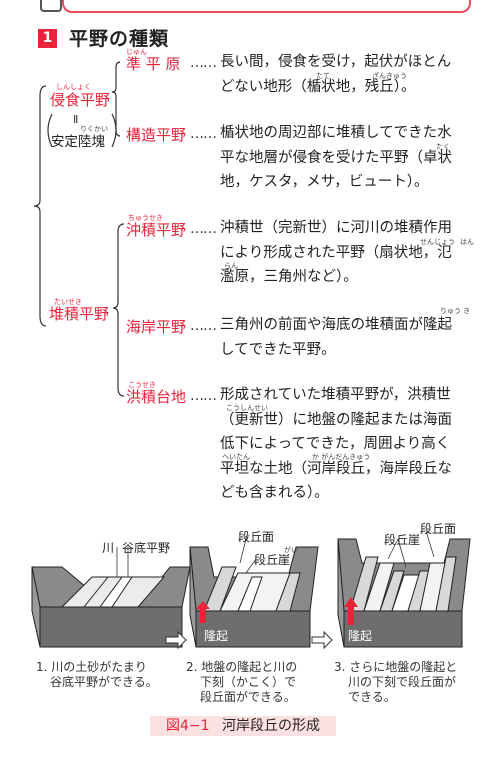  I want to click on shinshoku-plain-label: 侵食平野, so click(80, 100).